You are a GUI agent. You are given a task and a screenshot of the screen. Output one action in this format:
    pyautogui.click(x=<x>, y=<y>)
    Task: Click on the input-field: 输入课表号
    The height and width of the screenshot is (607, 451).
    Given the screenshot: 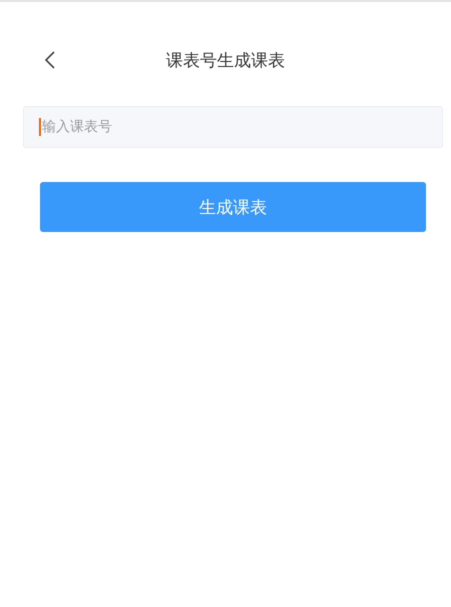 What is the action you would take?
    pyautogui.click(x=233, y=127)
    